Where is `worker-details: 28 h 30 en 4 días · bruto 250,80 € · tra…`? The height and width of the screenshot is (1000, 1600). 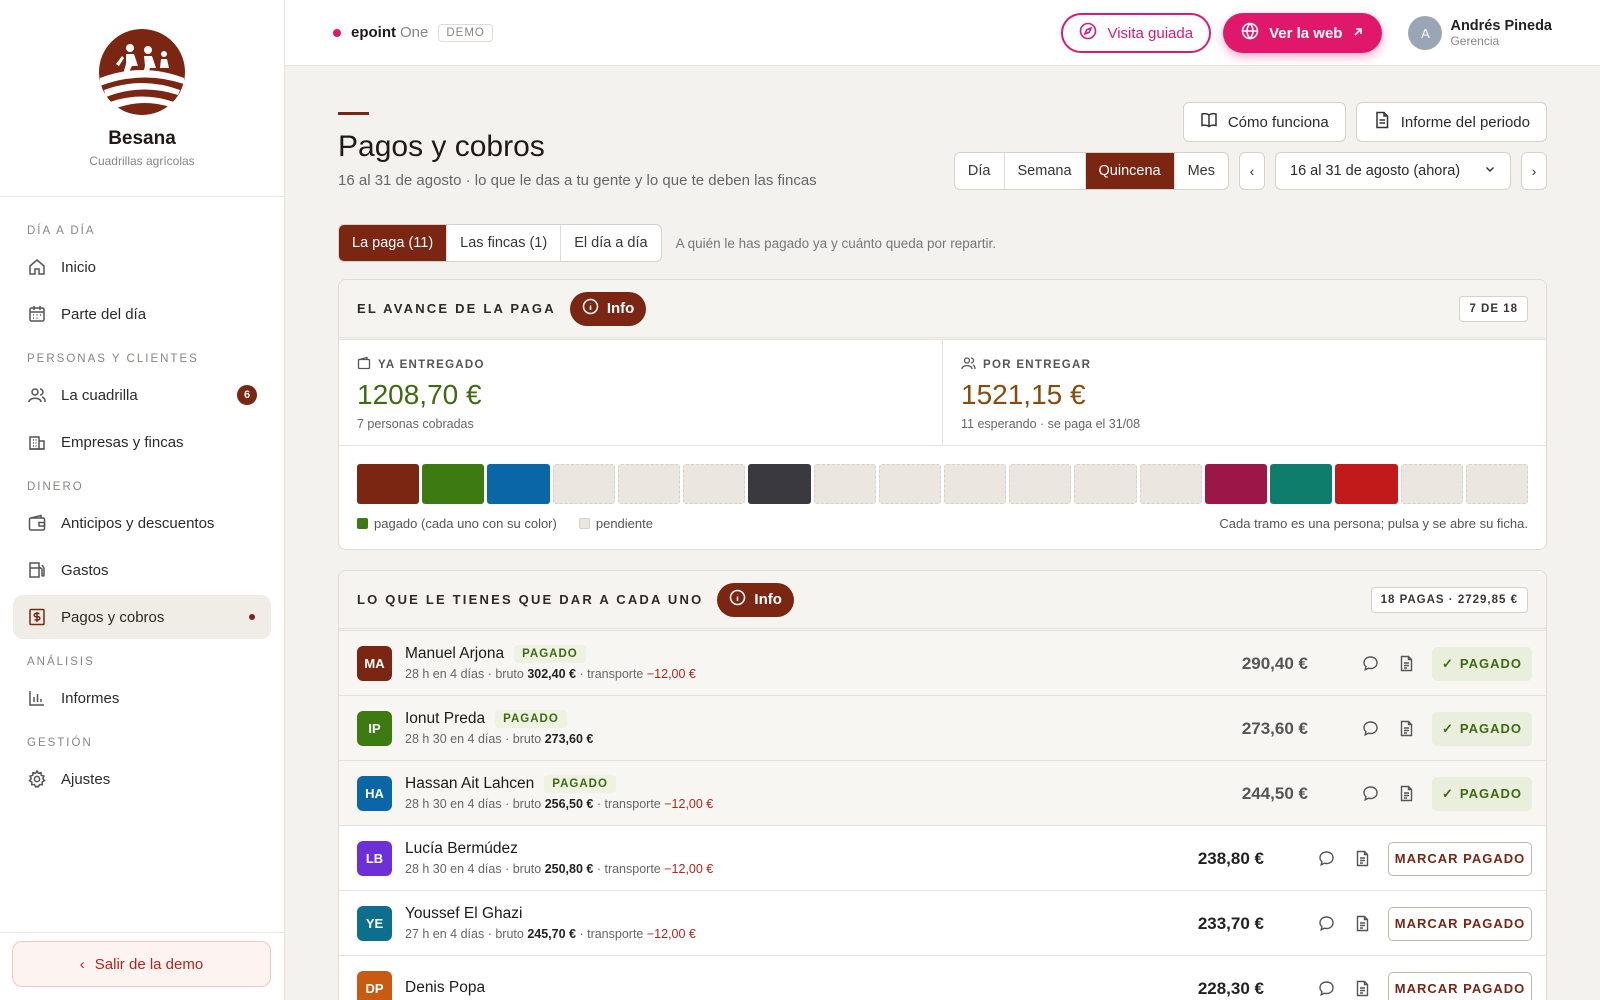 worker-details: 28 h 30 en 4 días · bruto 250,80 € · tra… is located at coordinates (559, 869).